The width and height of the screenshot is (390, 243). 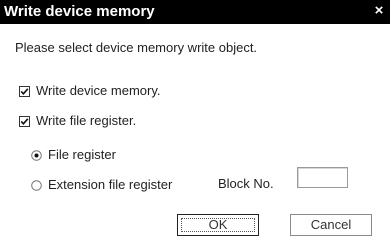 What do you see at coordinates (322, 177) in the screenshot?
I see `block-no-input` at bounding box center [322, 177].